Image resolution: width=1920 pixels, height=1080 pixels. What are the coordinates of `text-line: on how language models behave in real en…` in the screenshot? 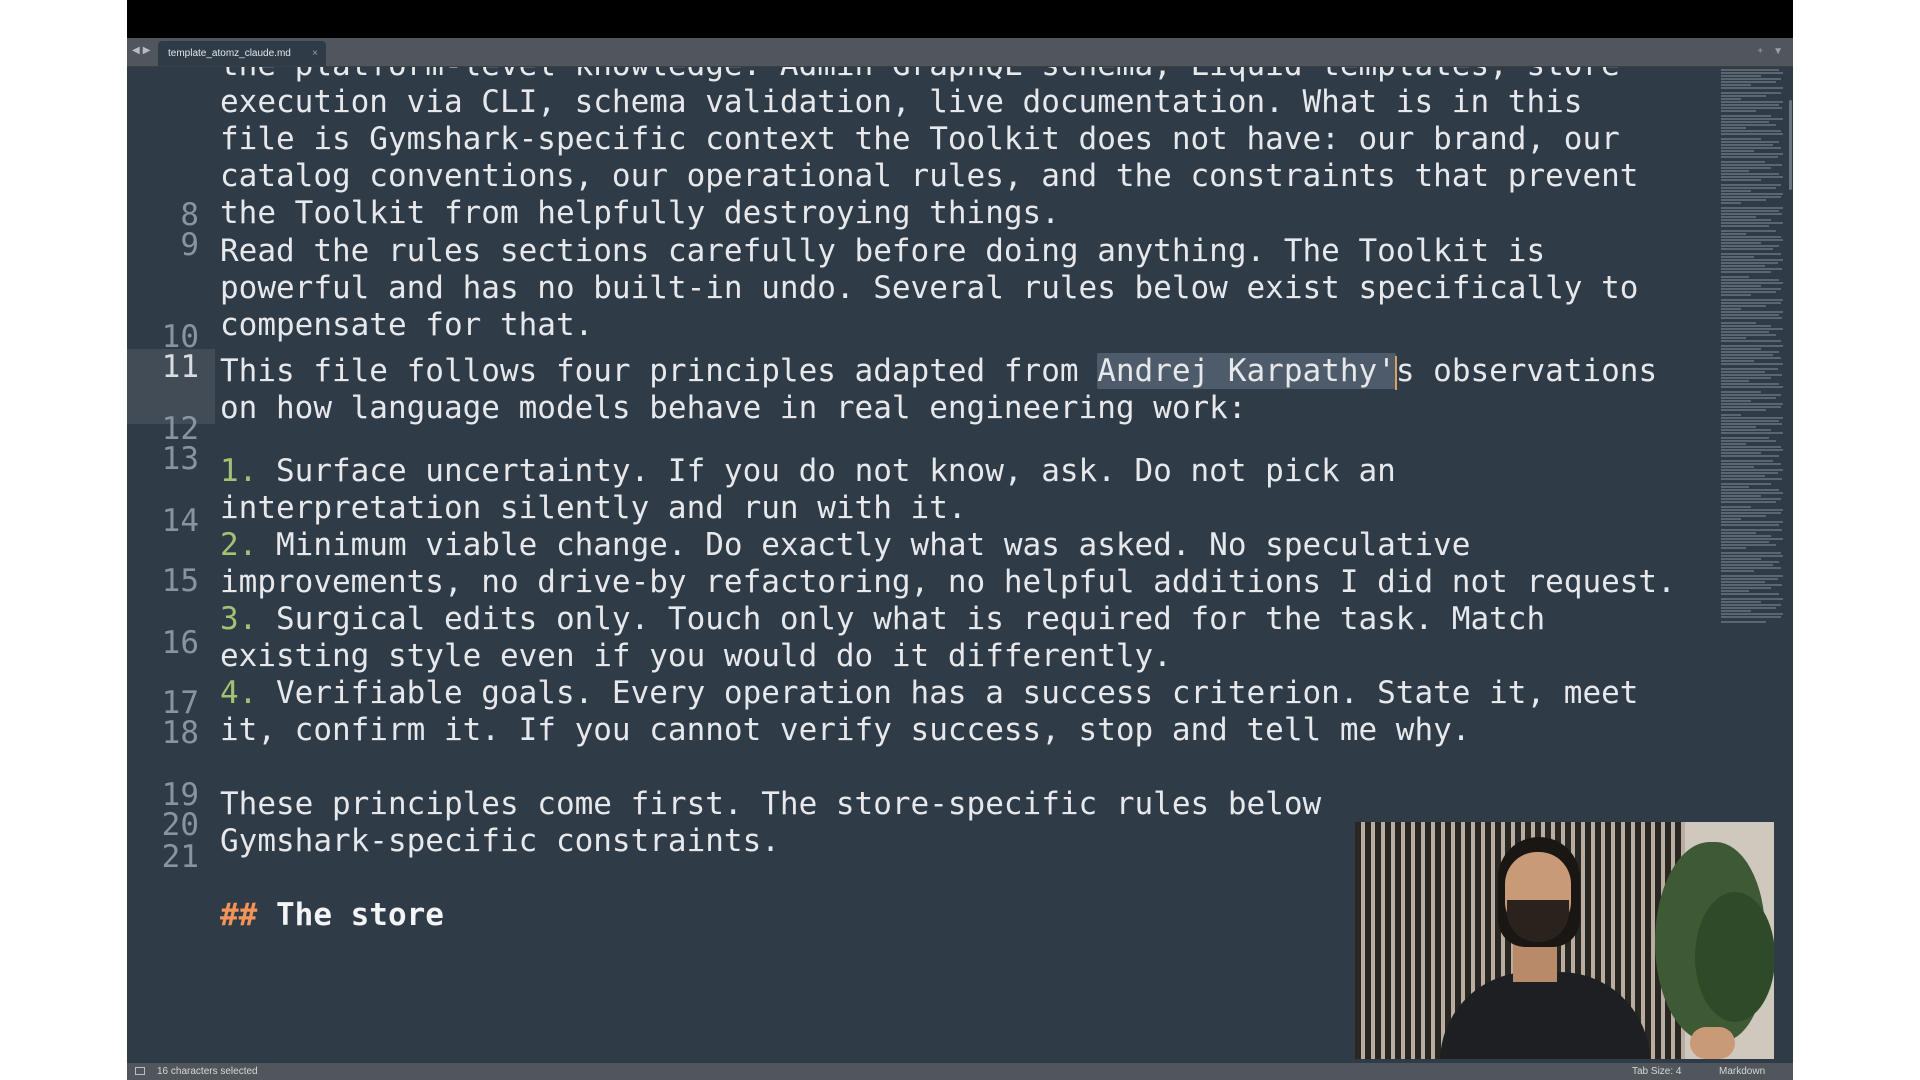 It's located at (733, 408).